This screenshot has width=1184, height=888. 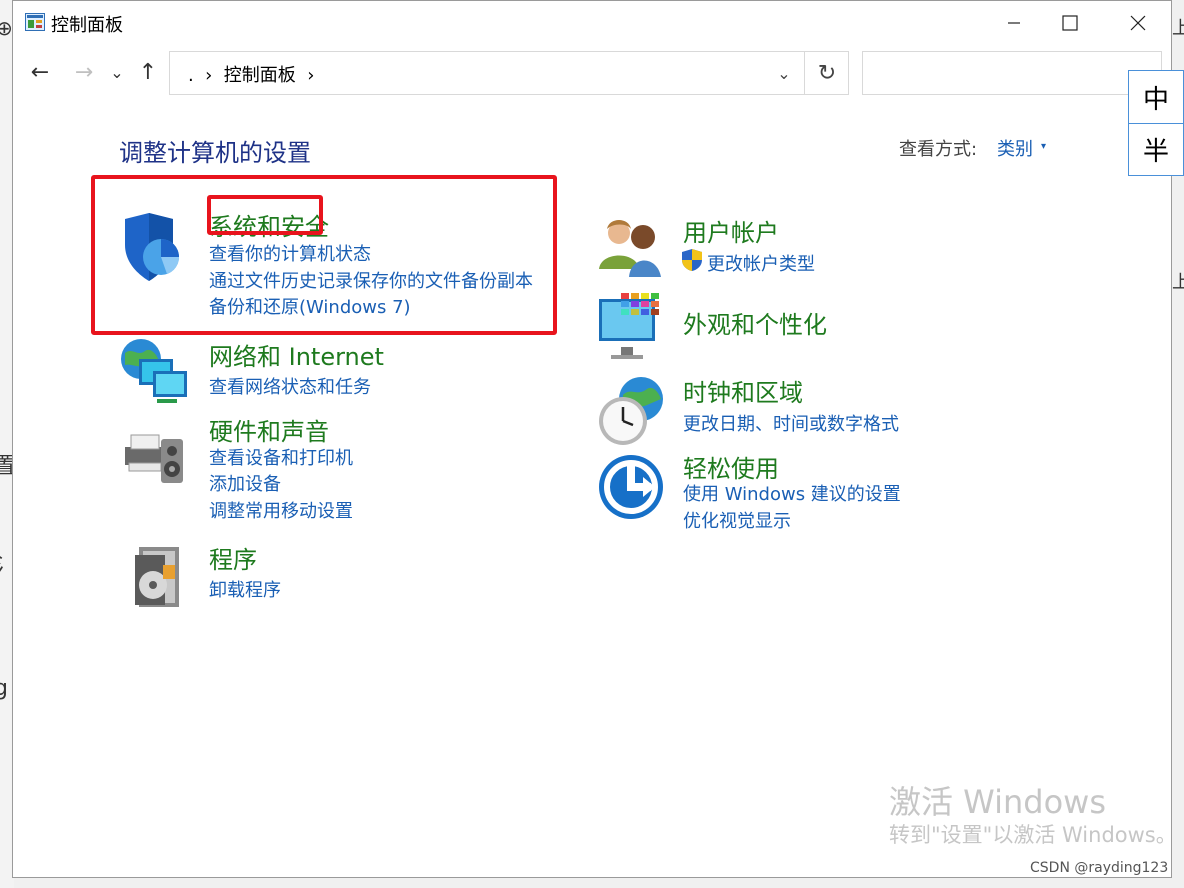 I want to click on back-arrow-icon: ←, so click(x=40, y=72).